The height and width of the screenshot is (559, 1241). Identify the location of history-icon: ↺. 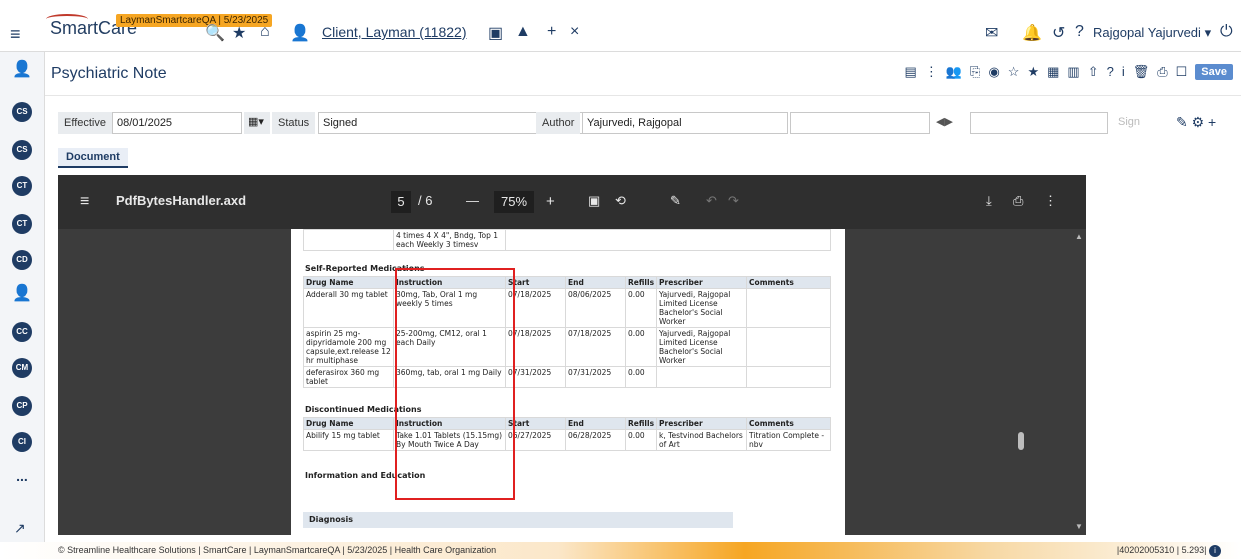
(1058, 33).